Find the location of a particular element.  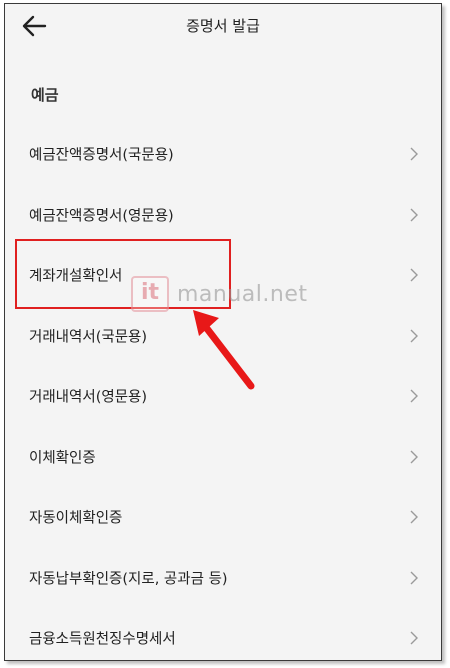

list-item-label: 자동이체확인증 is located at coordinates (76, 518).